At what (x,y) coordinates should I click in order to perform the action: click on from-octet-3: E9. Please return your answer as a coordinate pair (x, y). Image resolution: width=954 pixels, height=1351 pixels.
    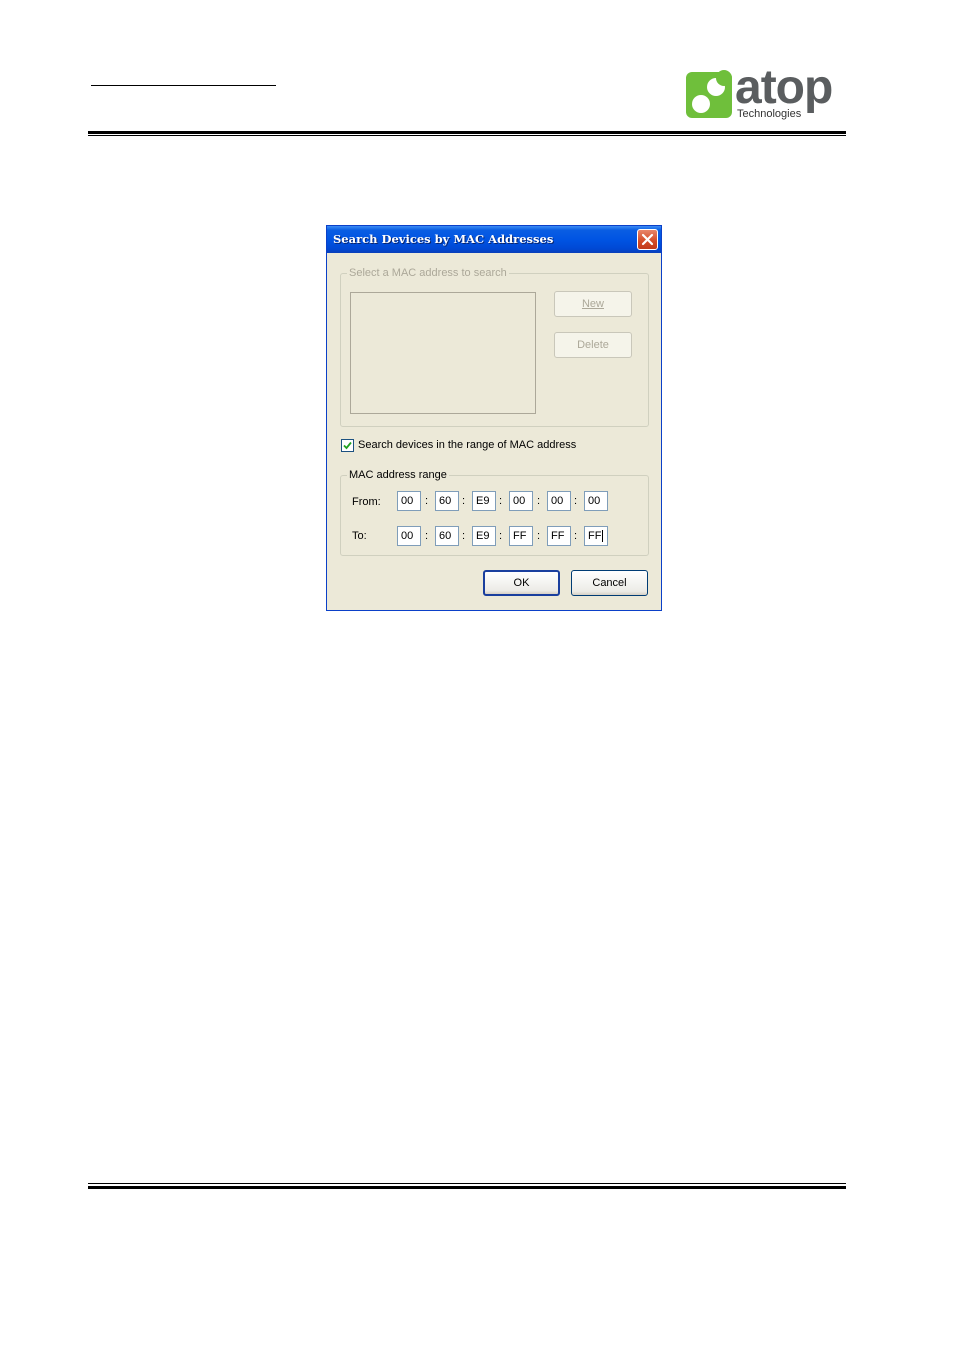
    Looking at the image, I should click on (484, 501).